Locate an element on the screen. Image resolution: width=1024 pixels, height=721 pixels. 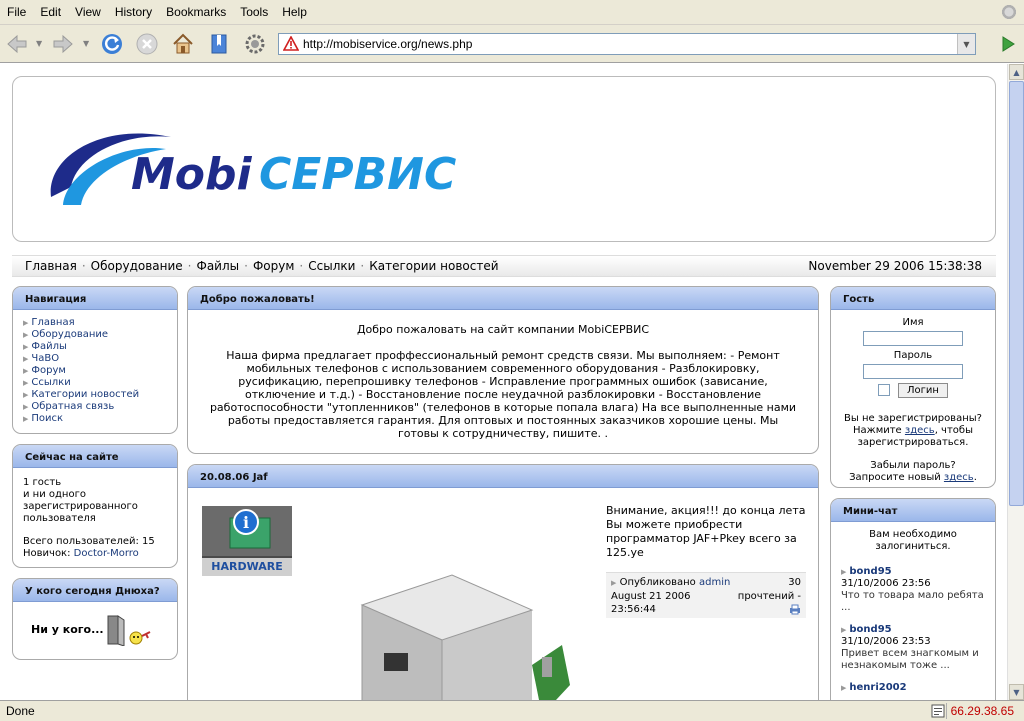
settings-button is located at coordinates (255, 44).